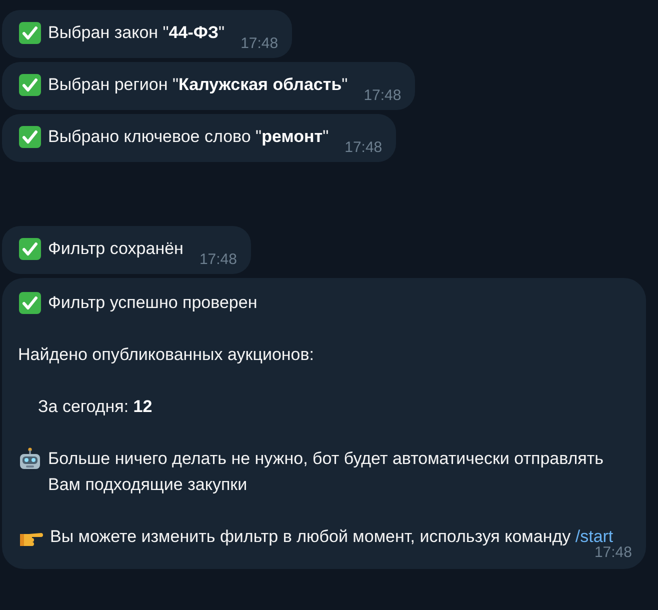 Image resolution: width=658 pixels, height=610 pixels. Describe the element at coordinates (166, 355) in the screenshot. I see `message-text: Найдено опубликованных аукционов:` at that location.